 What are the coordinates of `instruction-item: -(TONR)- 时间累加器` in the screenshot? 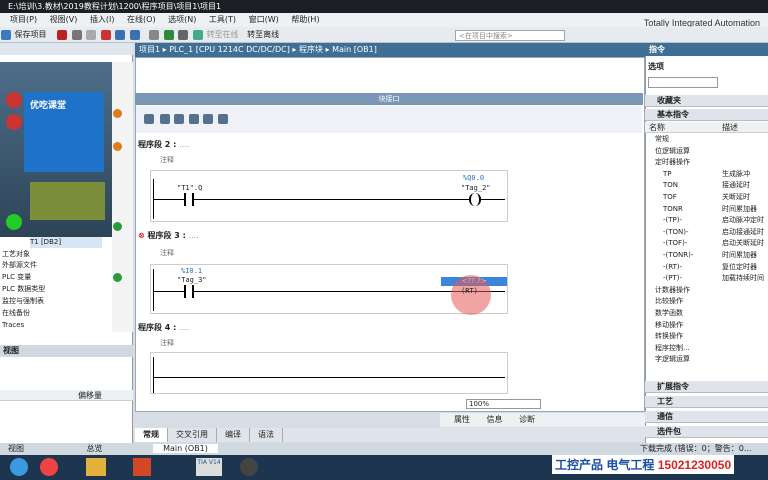 It's located at (708, 256).